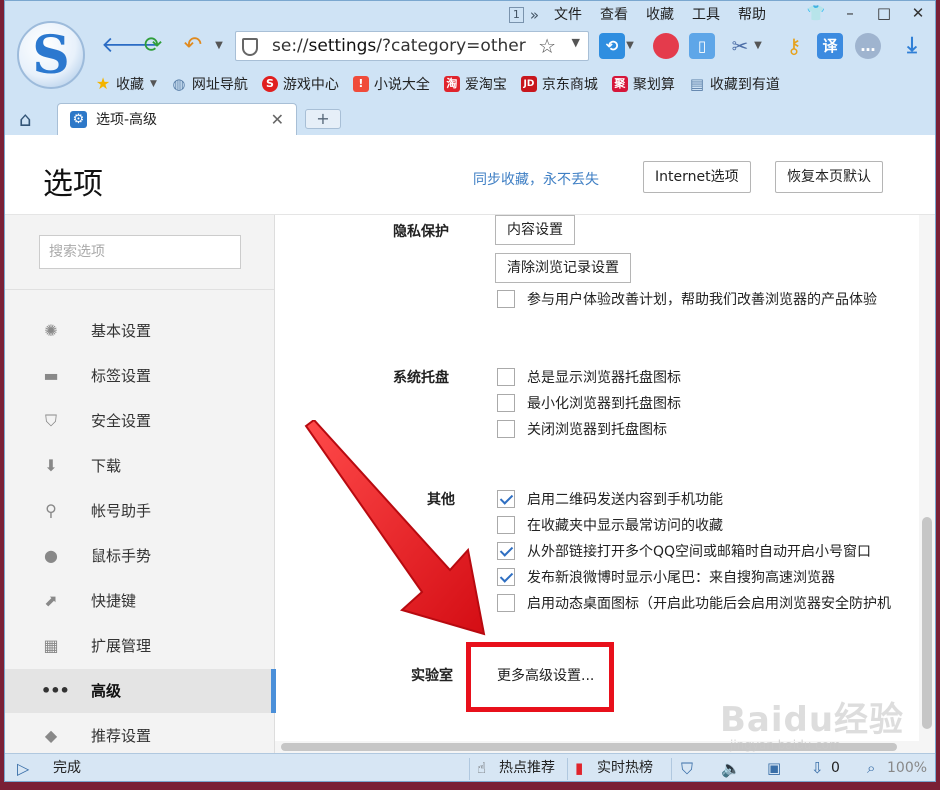 The height and width of the screenshot is (790, 940). I want to click on bookmark-star-icon: ☆, so click(547, 46).